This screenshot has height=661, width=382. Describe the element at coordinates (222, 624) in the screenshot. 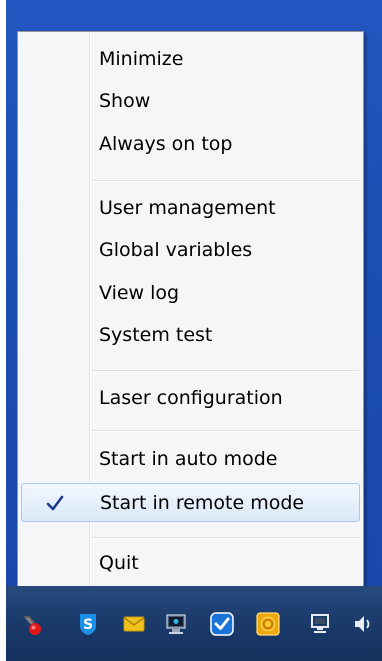

I see `sync-icon` at that location.